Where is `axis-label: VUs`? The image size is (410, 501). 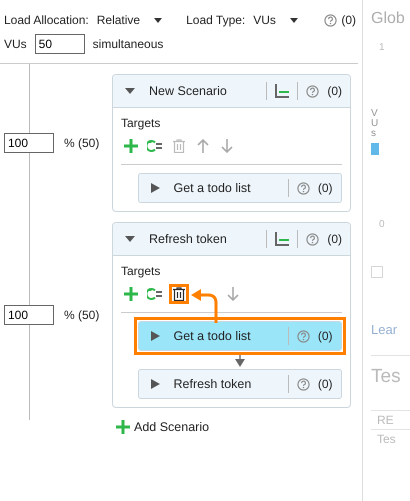 axis-label: VUs is located at coordinates (375, 124).